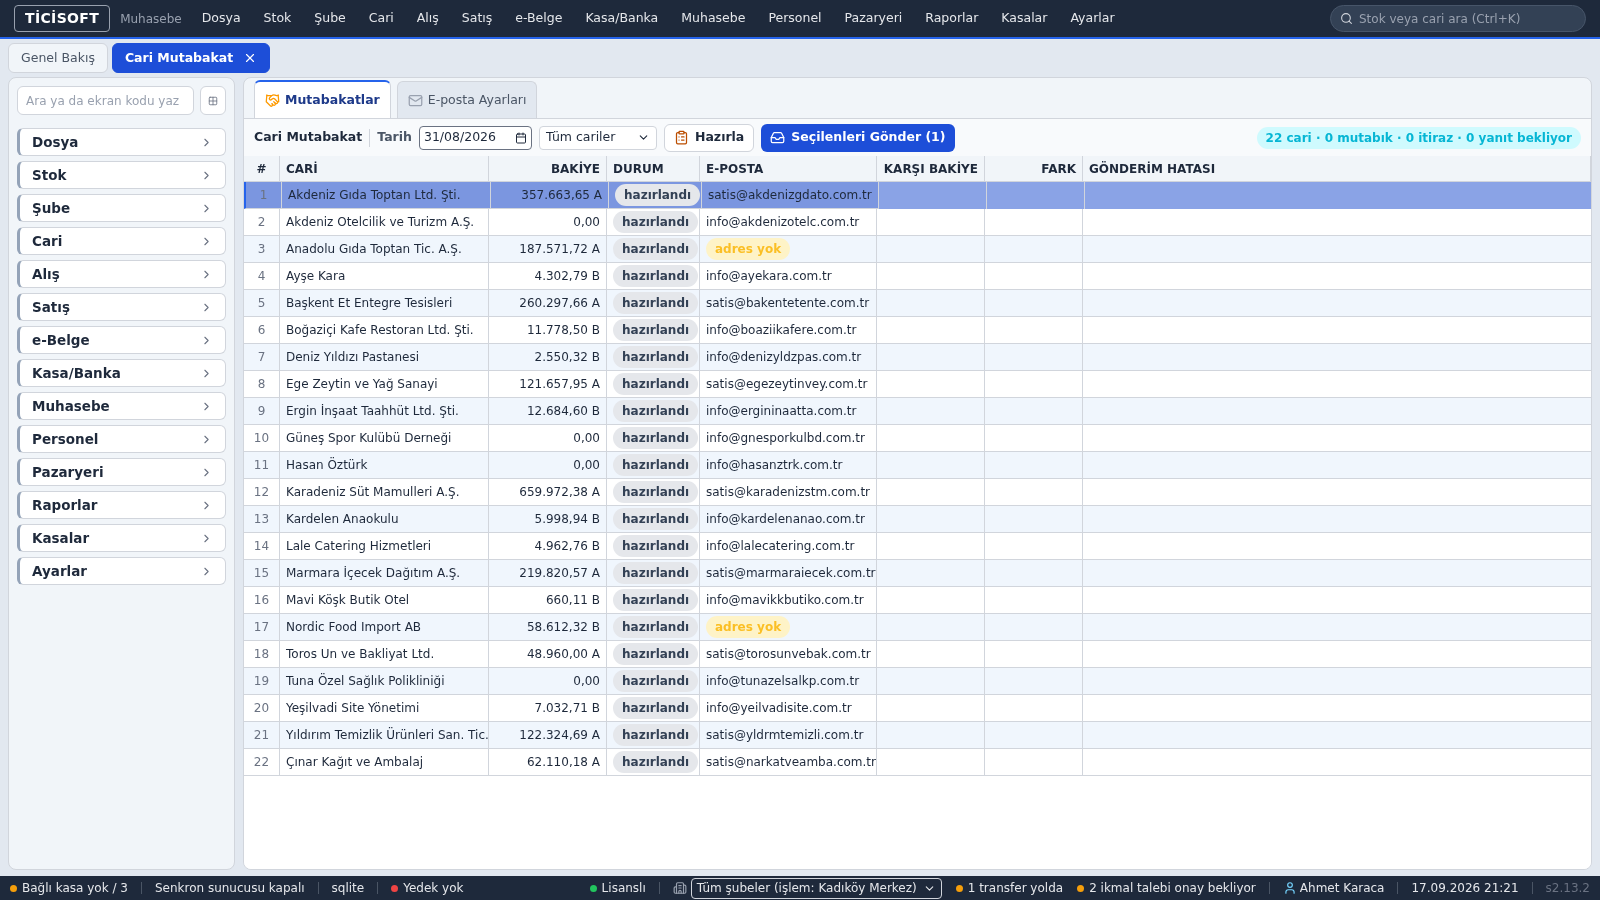 The width and height of the screenshot is (1600, 900). Describe the element at coordinates (384, 546) in the screenshot. I see `table-cell: Lale Catering Hizmetleri` at that location.